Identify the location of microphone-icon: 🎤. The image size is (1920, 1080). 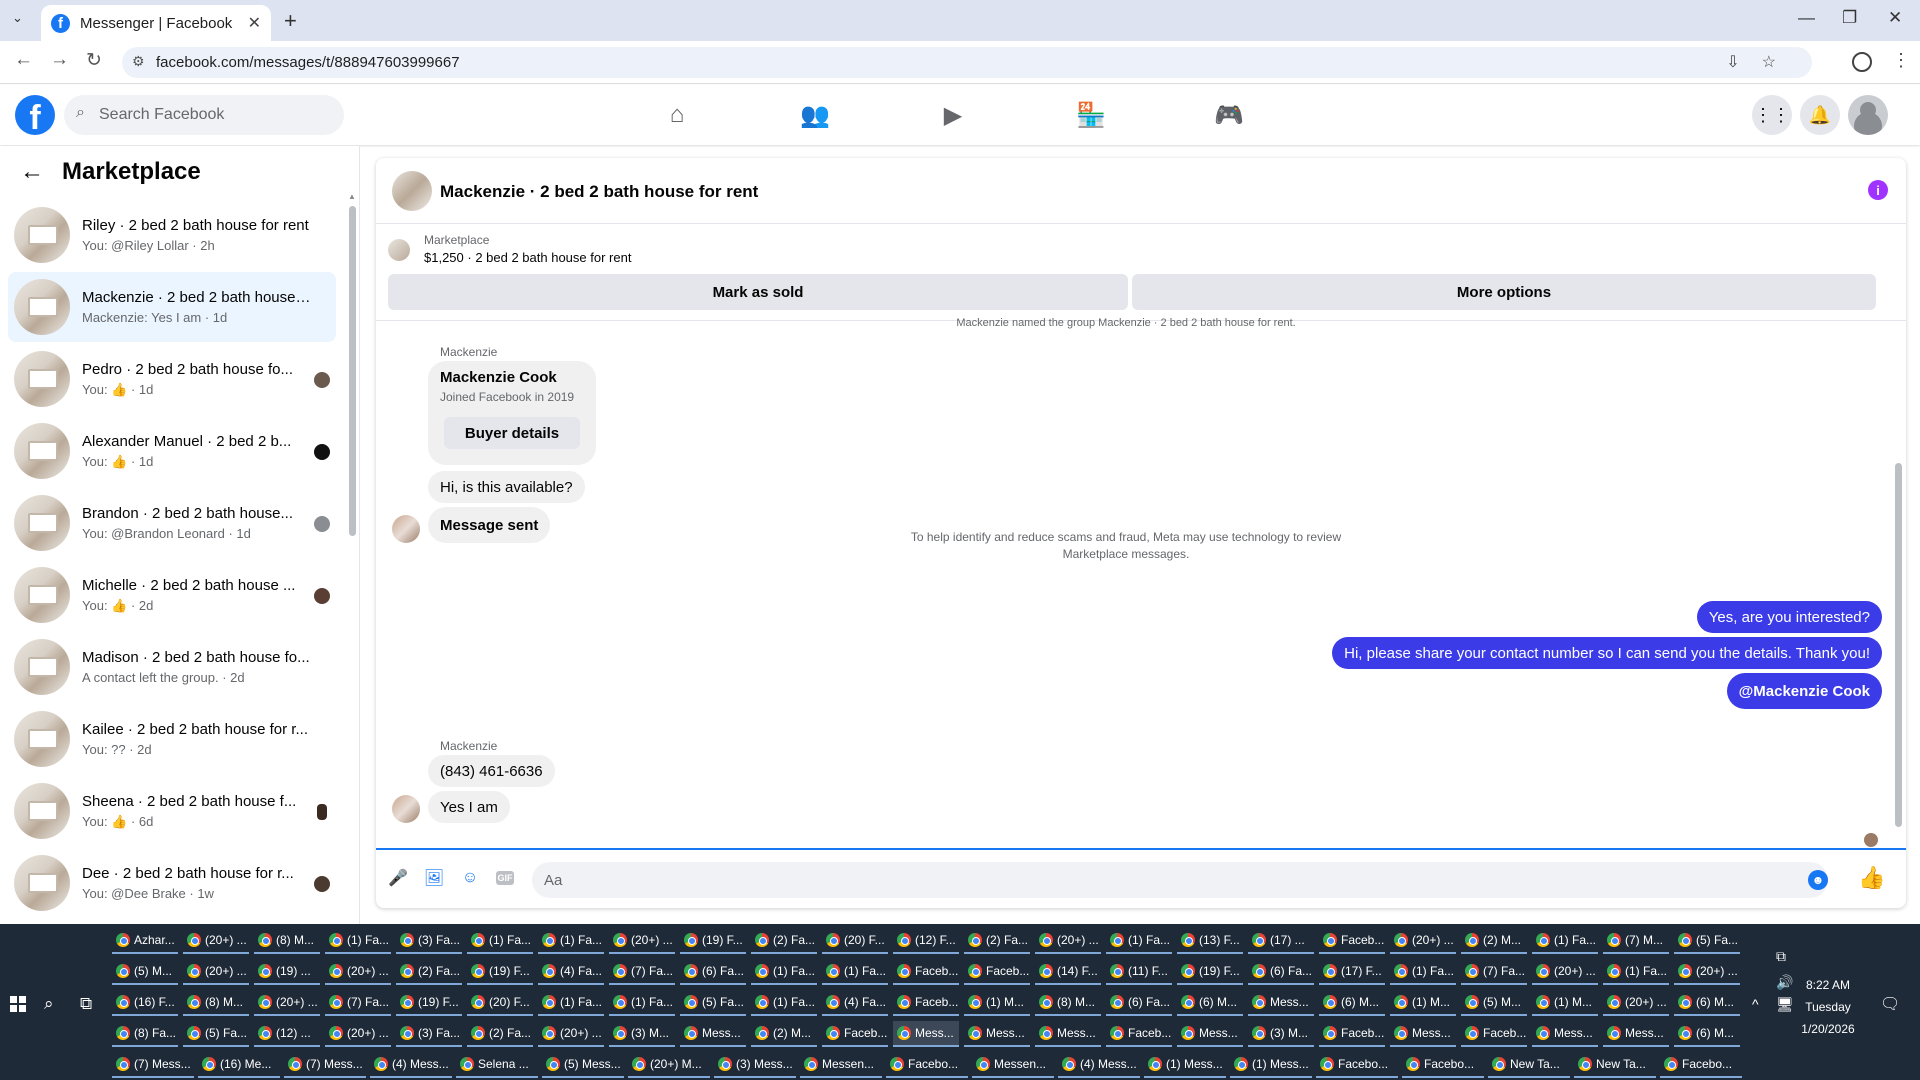
(398, 878).